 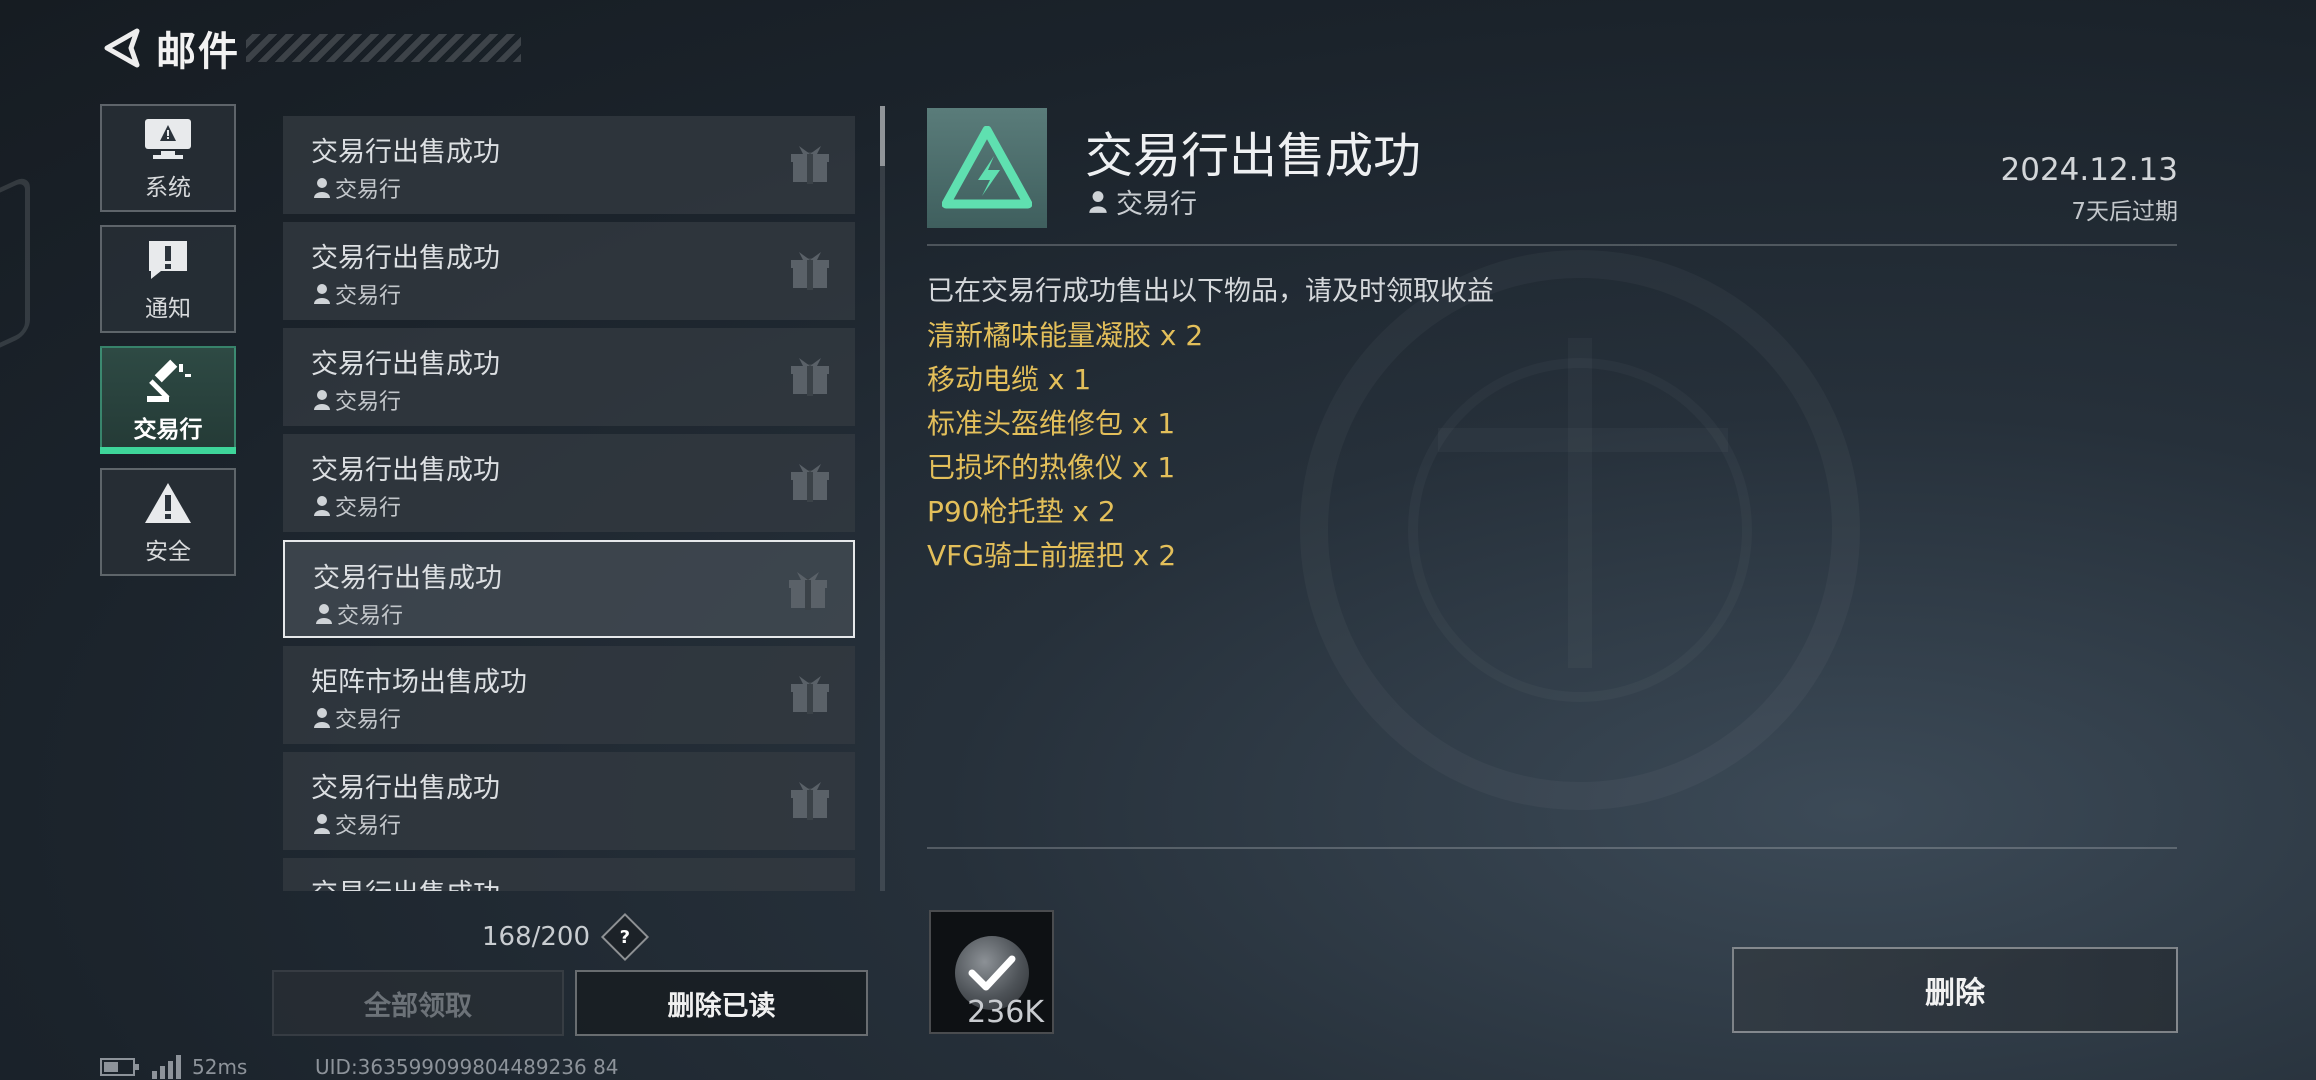 What do you see at coordinates (1552, 245) in the screenshot?
I see `detail-divider-top` at bounding box center [1552, 245].